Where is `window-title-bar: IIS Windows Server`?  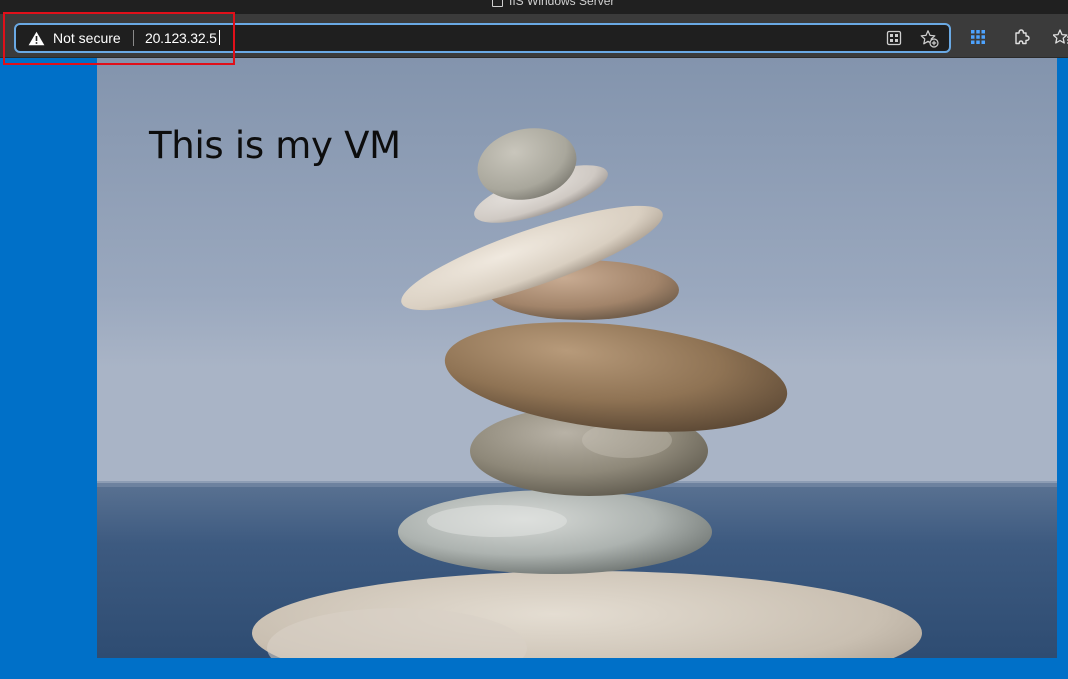 window-title-bar: IIS Windows Server is located at coordinates (534, 7).